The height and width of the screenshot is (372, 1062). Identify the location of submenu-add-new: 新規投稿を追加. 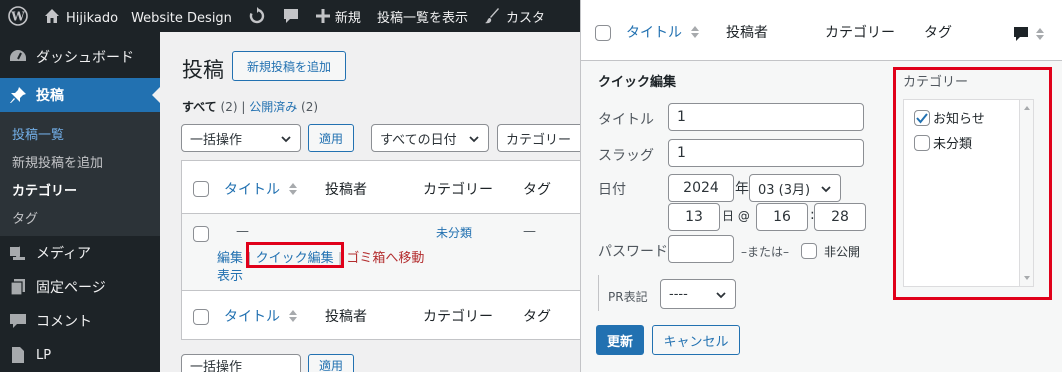
(80, 161).